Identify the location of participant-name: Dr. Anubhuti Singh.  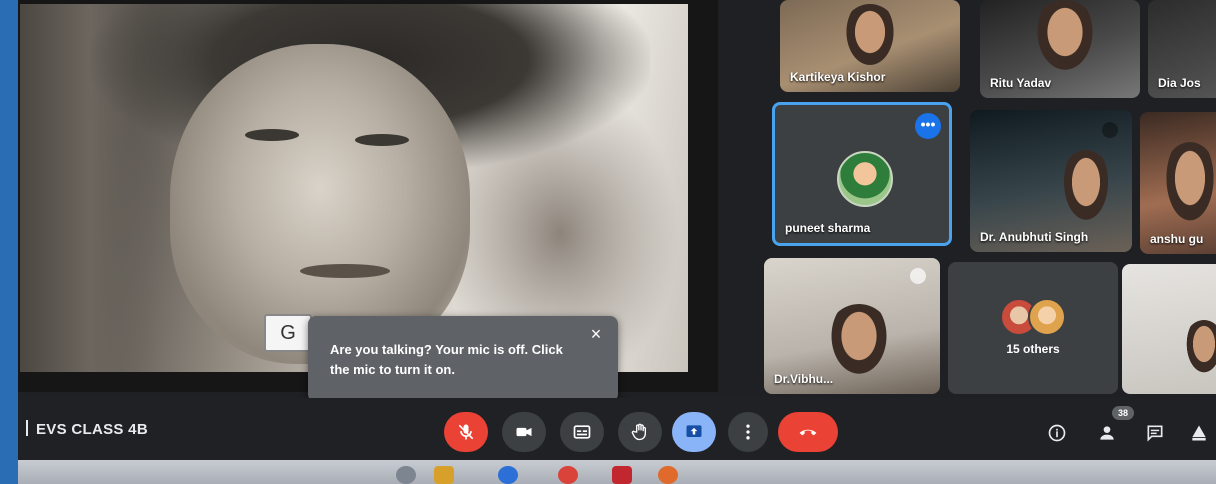
(1034, 237).